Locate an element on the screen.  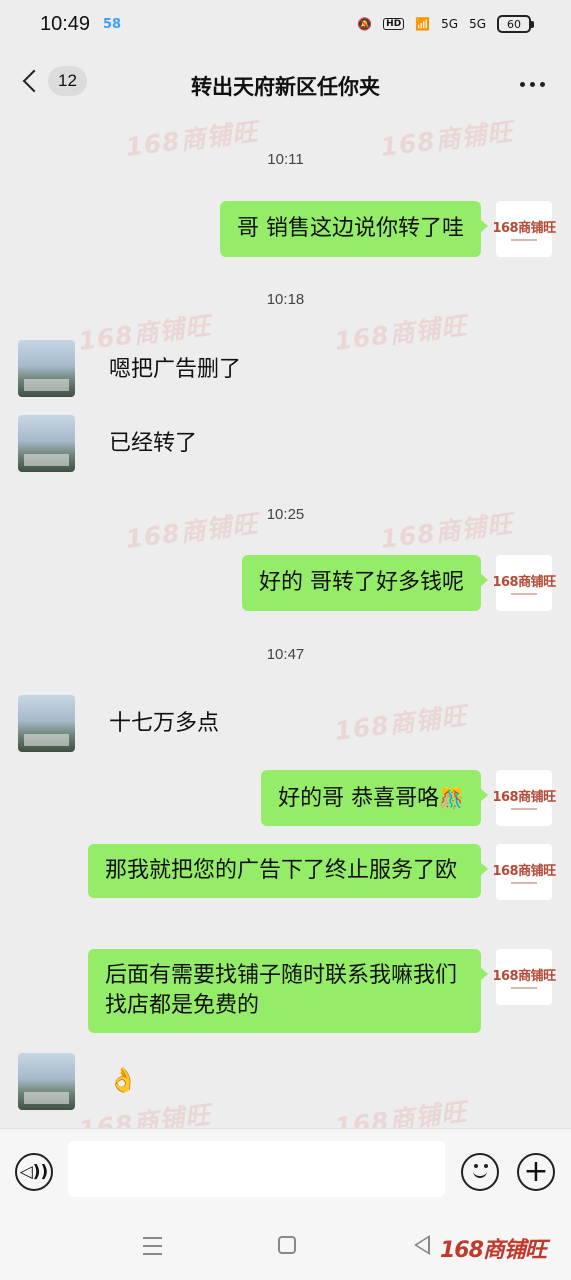
signal-icon: 5G is located at coordinates (450, 24).